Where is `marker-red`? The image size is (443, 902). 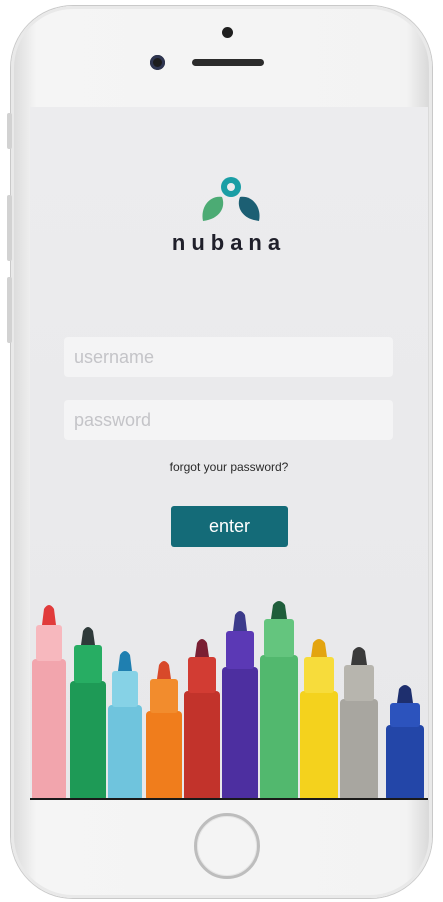
marker-red is located at coordinates (202, 718).